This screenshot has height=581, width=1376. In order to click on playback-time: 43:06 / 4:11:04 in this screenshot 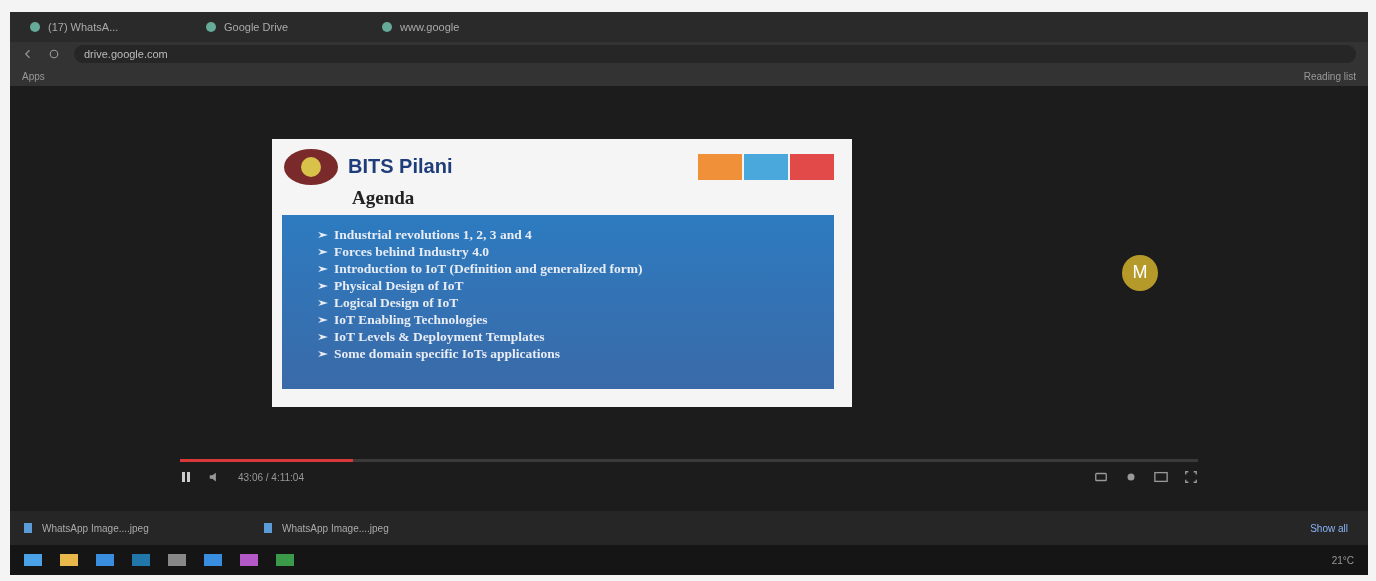, I will do `click(271, 477)`.